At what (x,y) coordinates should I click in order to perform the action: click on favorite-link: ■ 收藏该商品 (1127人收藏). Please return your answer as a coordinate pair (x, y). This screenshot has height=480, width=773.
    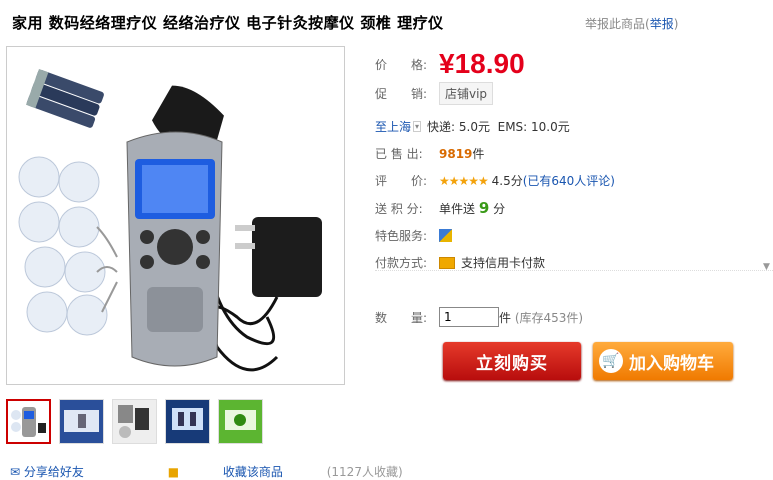
    Looking at the image, I should click on (305, 472).